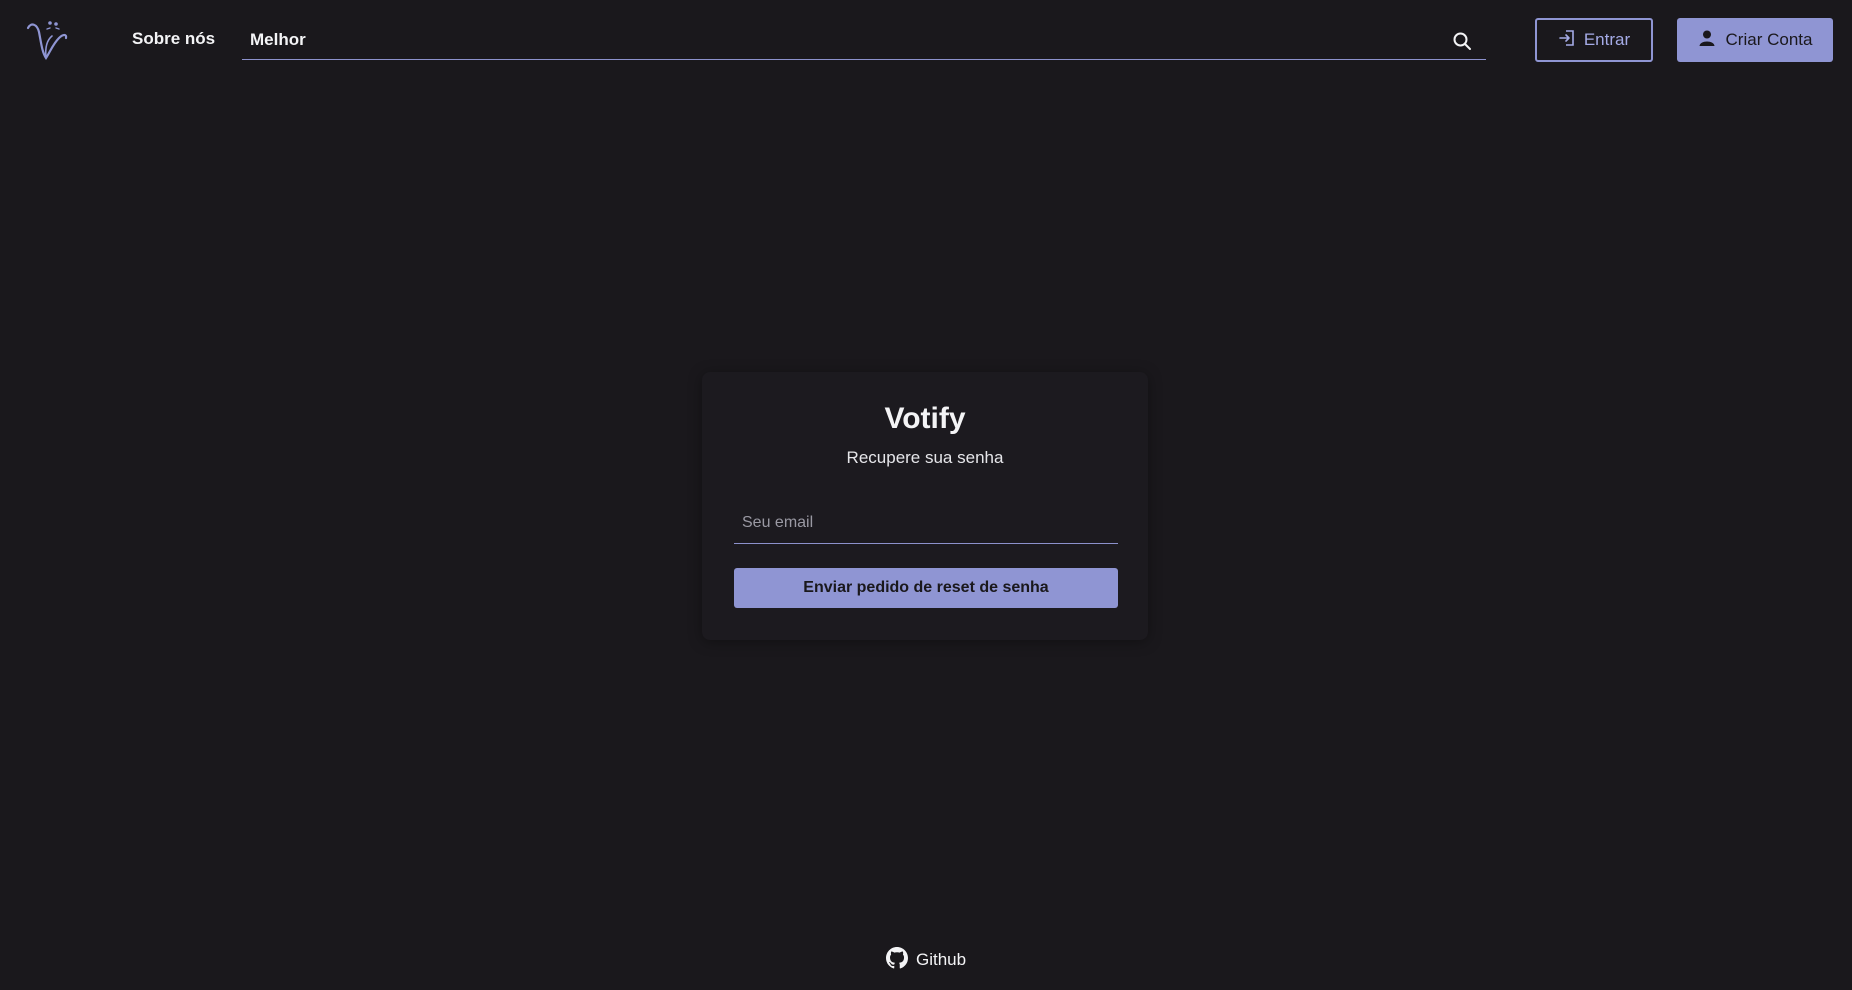  I want to click on login-button: Entrar, so click(1594, 40).